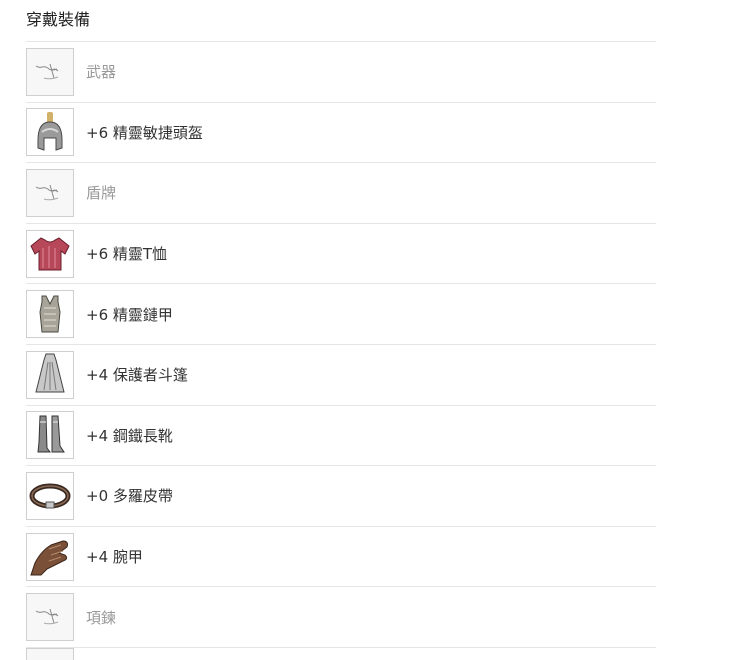  Describe the element at coordinates (341, 496) in the screenshot. I see `equipment-row-belt: +0 多羅皮帶` at that location.